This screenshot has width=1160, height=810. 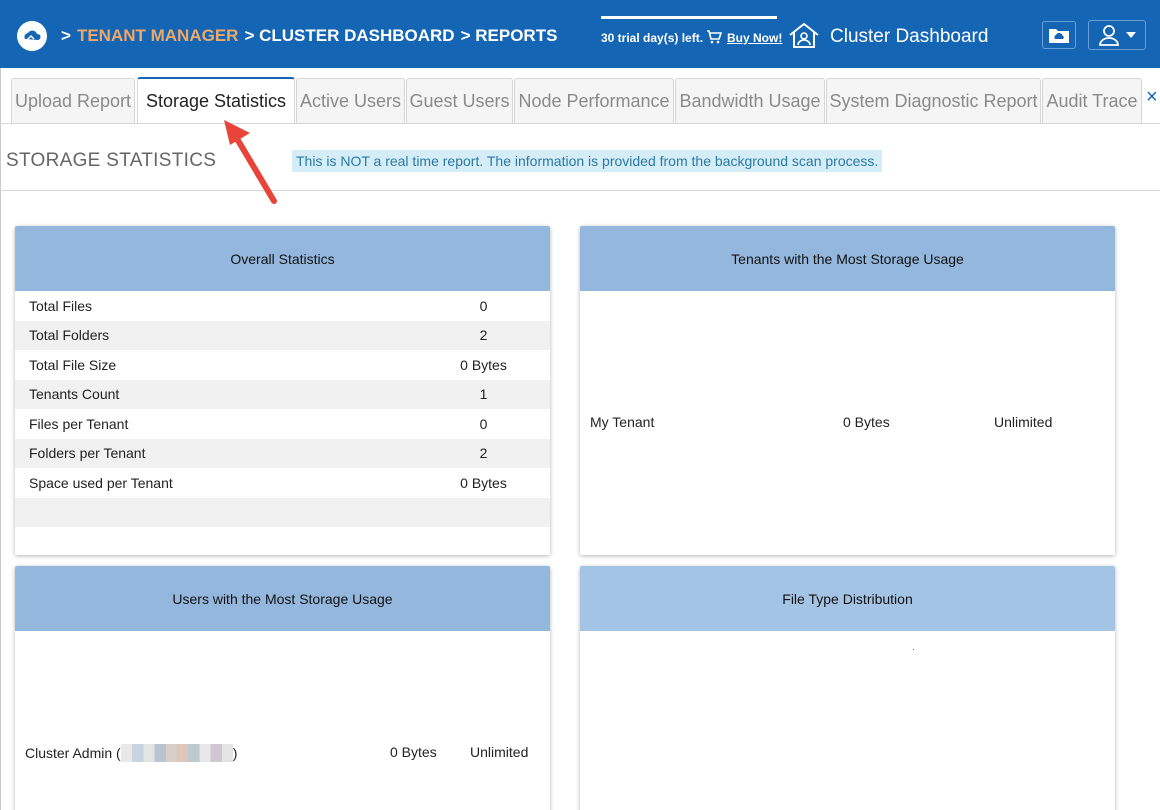 What do you see at coordinates (652, 38) in the screenshot?
I see `trial-days-text: 30 trial day(s) left.` at bounding box center [652, 38].